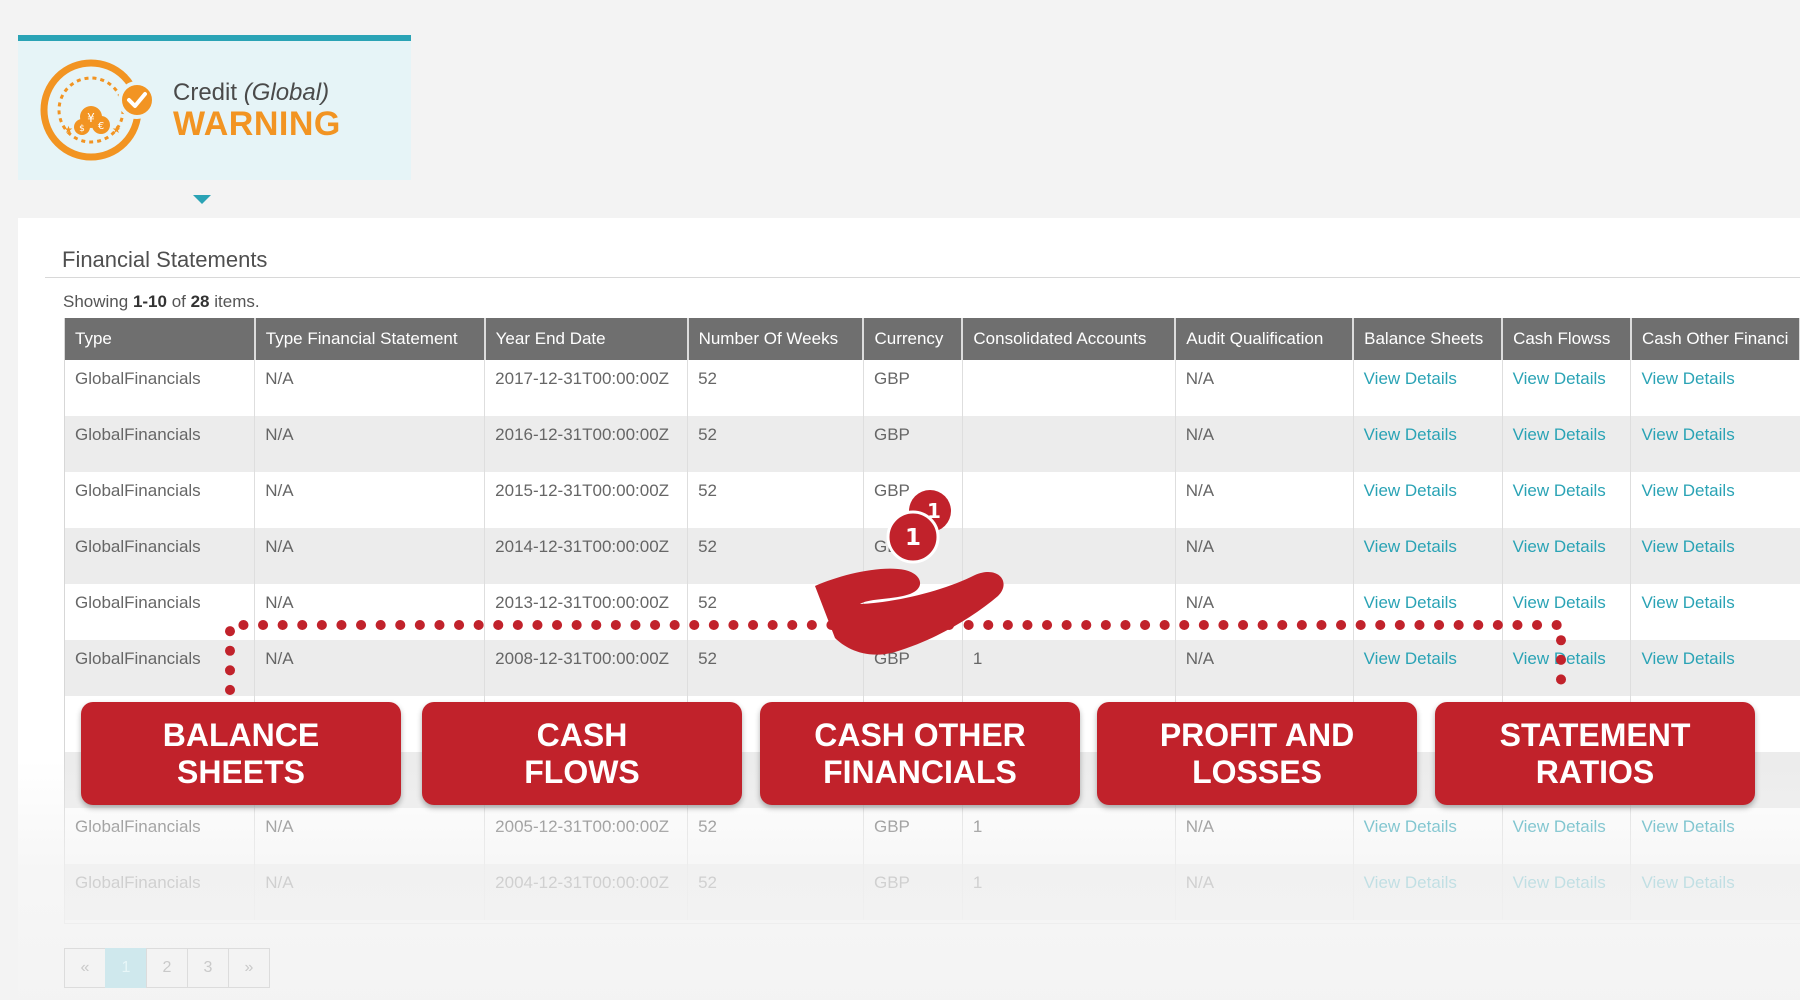  Describe the element at coordinates (582, 771) in the screenshot. I see `tag-line-2: FLOWS` at that location.